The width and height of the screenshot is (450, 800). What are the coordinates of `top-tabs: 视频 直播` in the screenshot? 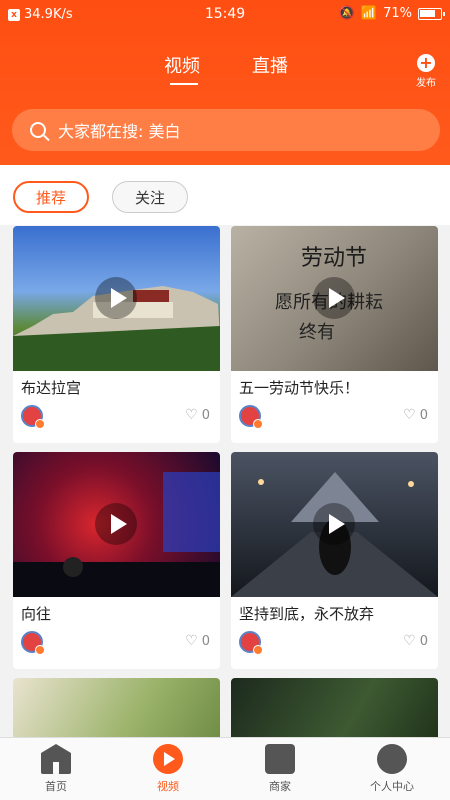 It's located at (225, 72).